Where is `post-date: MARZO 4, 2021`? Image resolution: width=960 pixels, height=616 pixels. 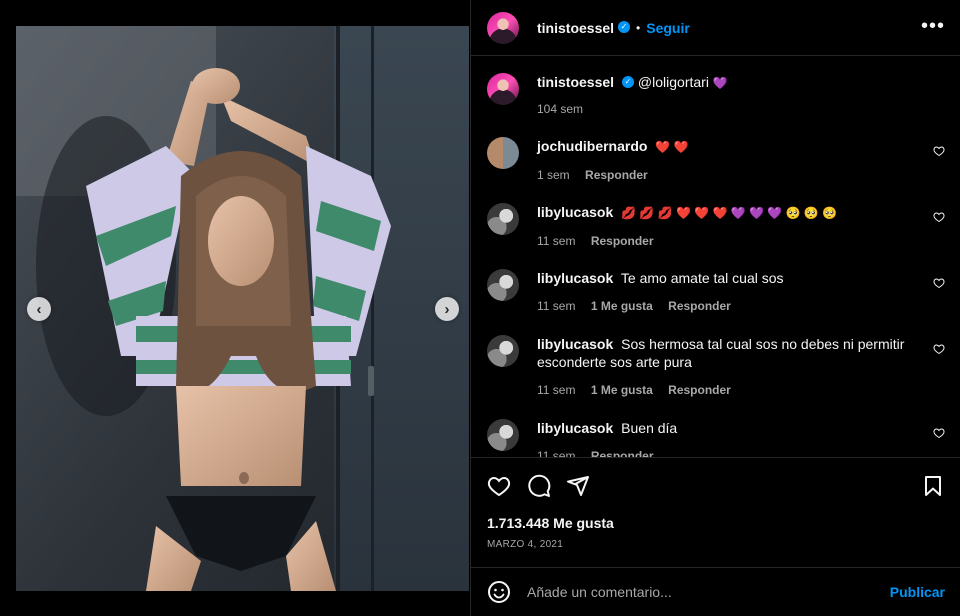
post-date: MARZO 4, 2021 is located at coordinates (525, 544).